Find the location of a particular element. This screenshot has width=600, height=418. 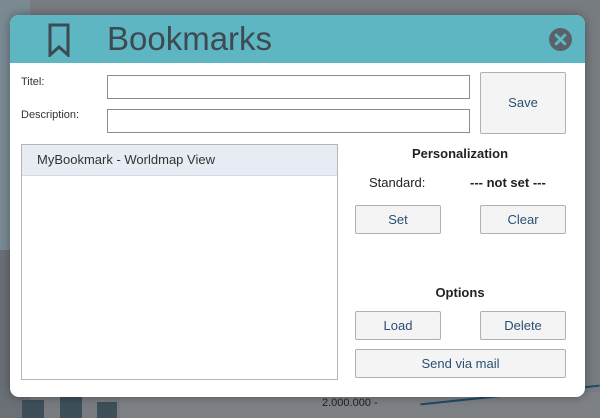

title-input is located at coordinates (288, 87).